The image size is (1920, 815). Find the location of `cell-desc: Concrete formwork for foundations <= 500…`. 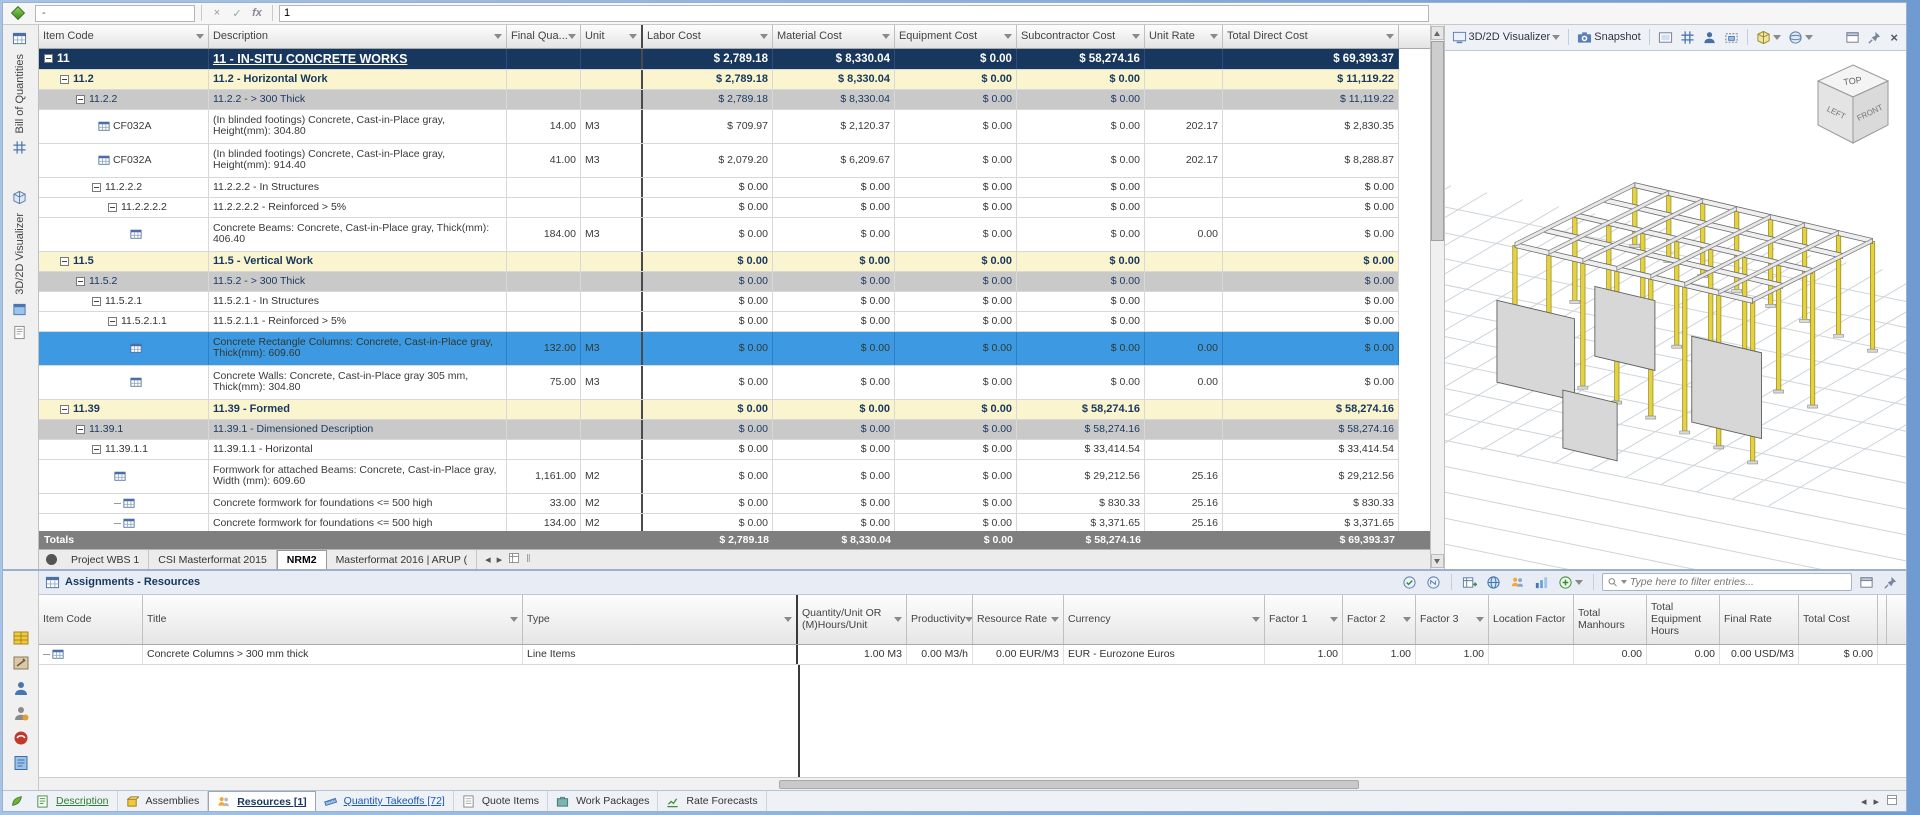

cell-desc: Concrete formwork for foundations <= 500… is located at coordinates (358, 522).